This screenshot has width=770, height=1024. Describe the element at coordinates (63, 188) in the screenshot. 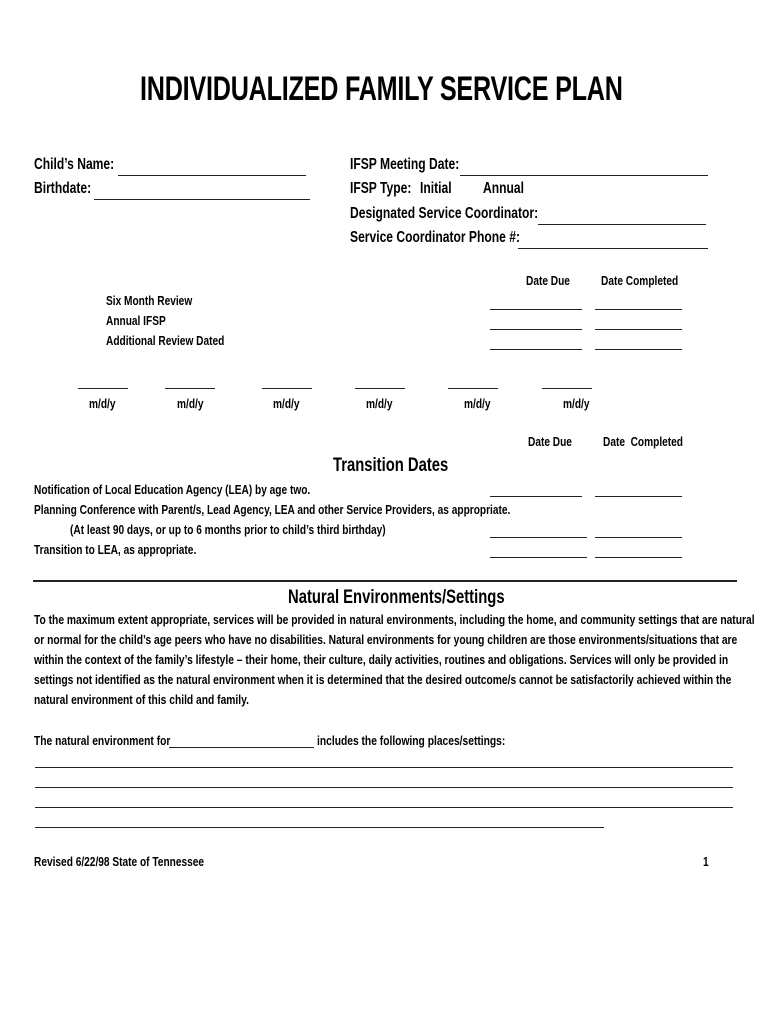

I see `birthdate-label: Birthdate:` at that location.